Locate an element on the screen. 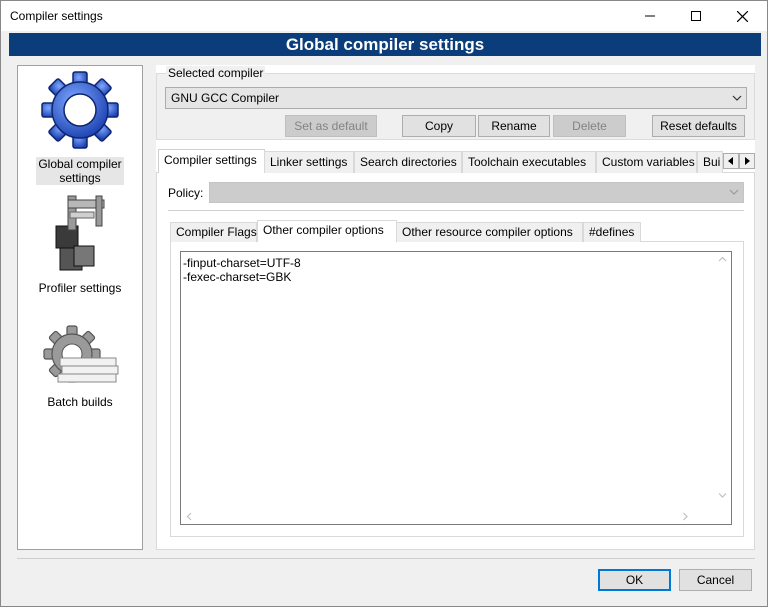  vertical-scrollbar is located at coordinates (722, 380).